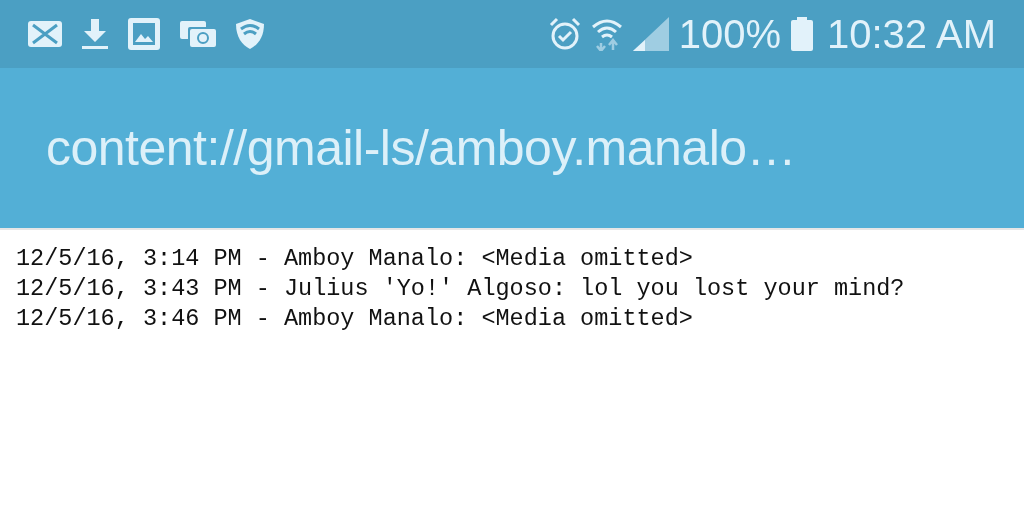 The image size is (1024, 509). I want to click on shield-wifi-icon, so click(250, 34).